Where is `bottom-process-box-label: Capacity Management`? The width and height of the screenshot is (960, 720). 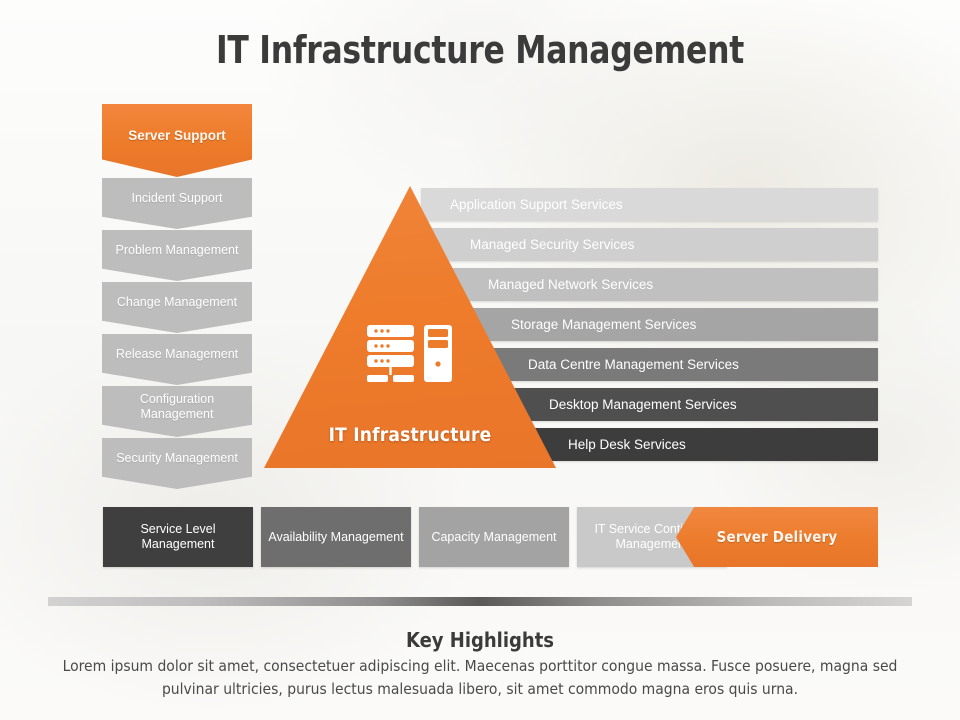
bottom-process-box-label: Capacity Management is located at coordinates (494, 536).